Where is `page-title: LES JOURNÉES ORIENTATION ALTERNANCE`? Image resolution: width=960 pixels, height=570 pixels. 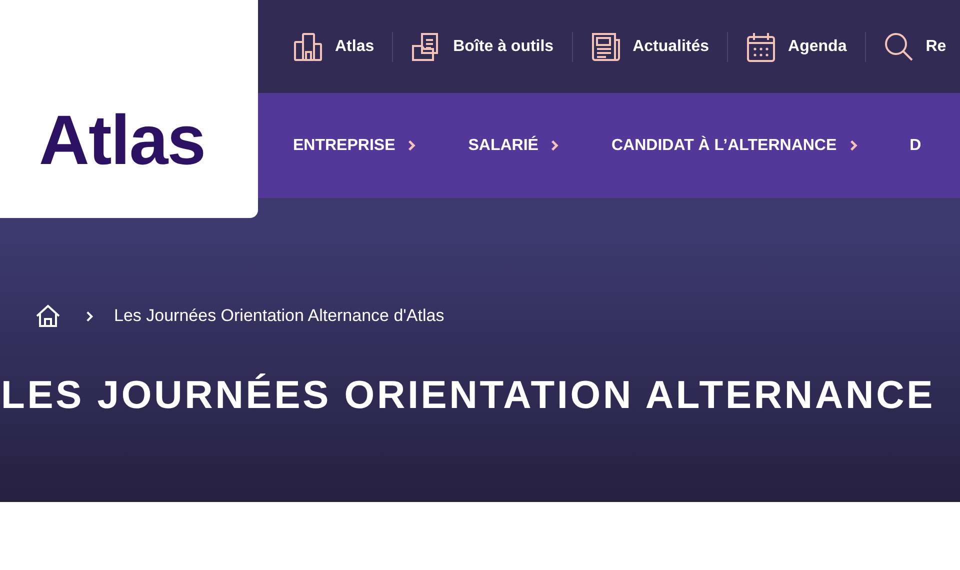
page-title: LES JOURNÉES ORIENTATION ALTERNANCE is located at coordinates (468, 396).